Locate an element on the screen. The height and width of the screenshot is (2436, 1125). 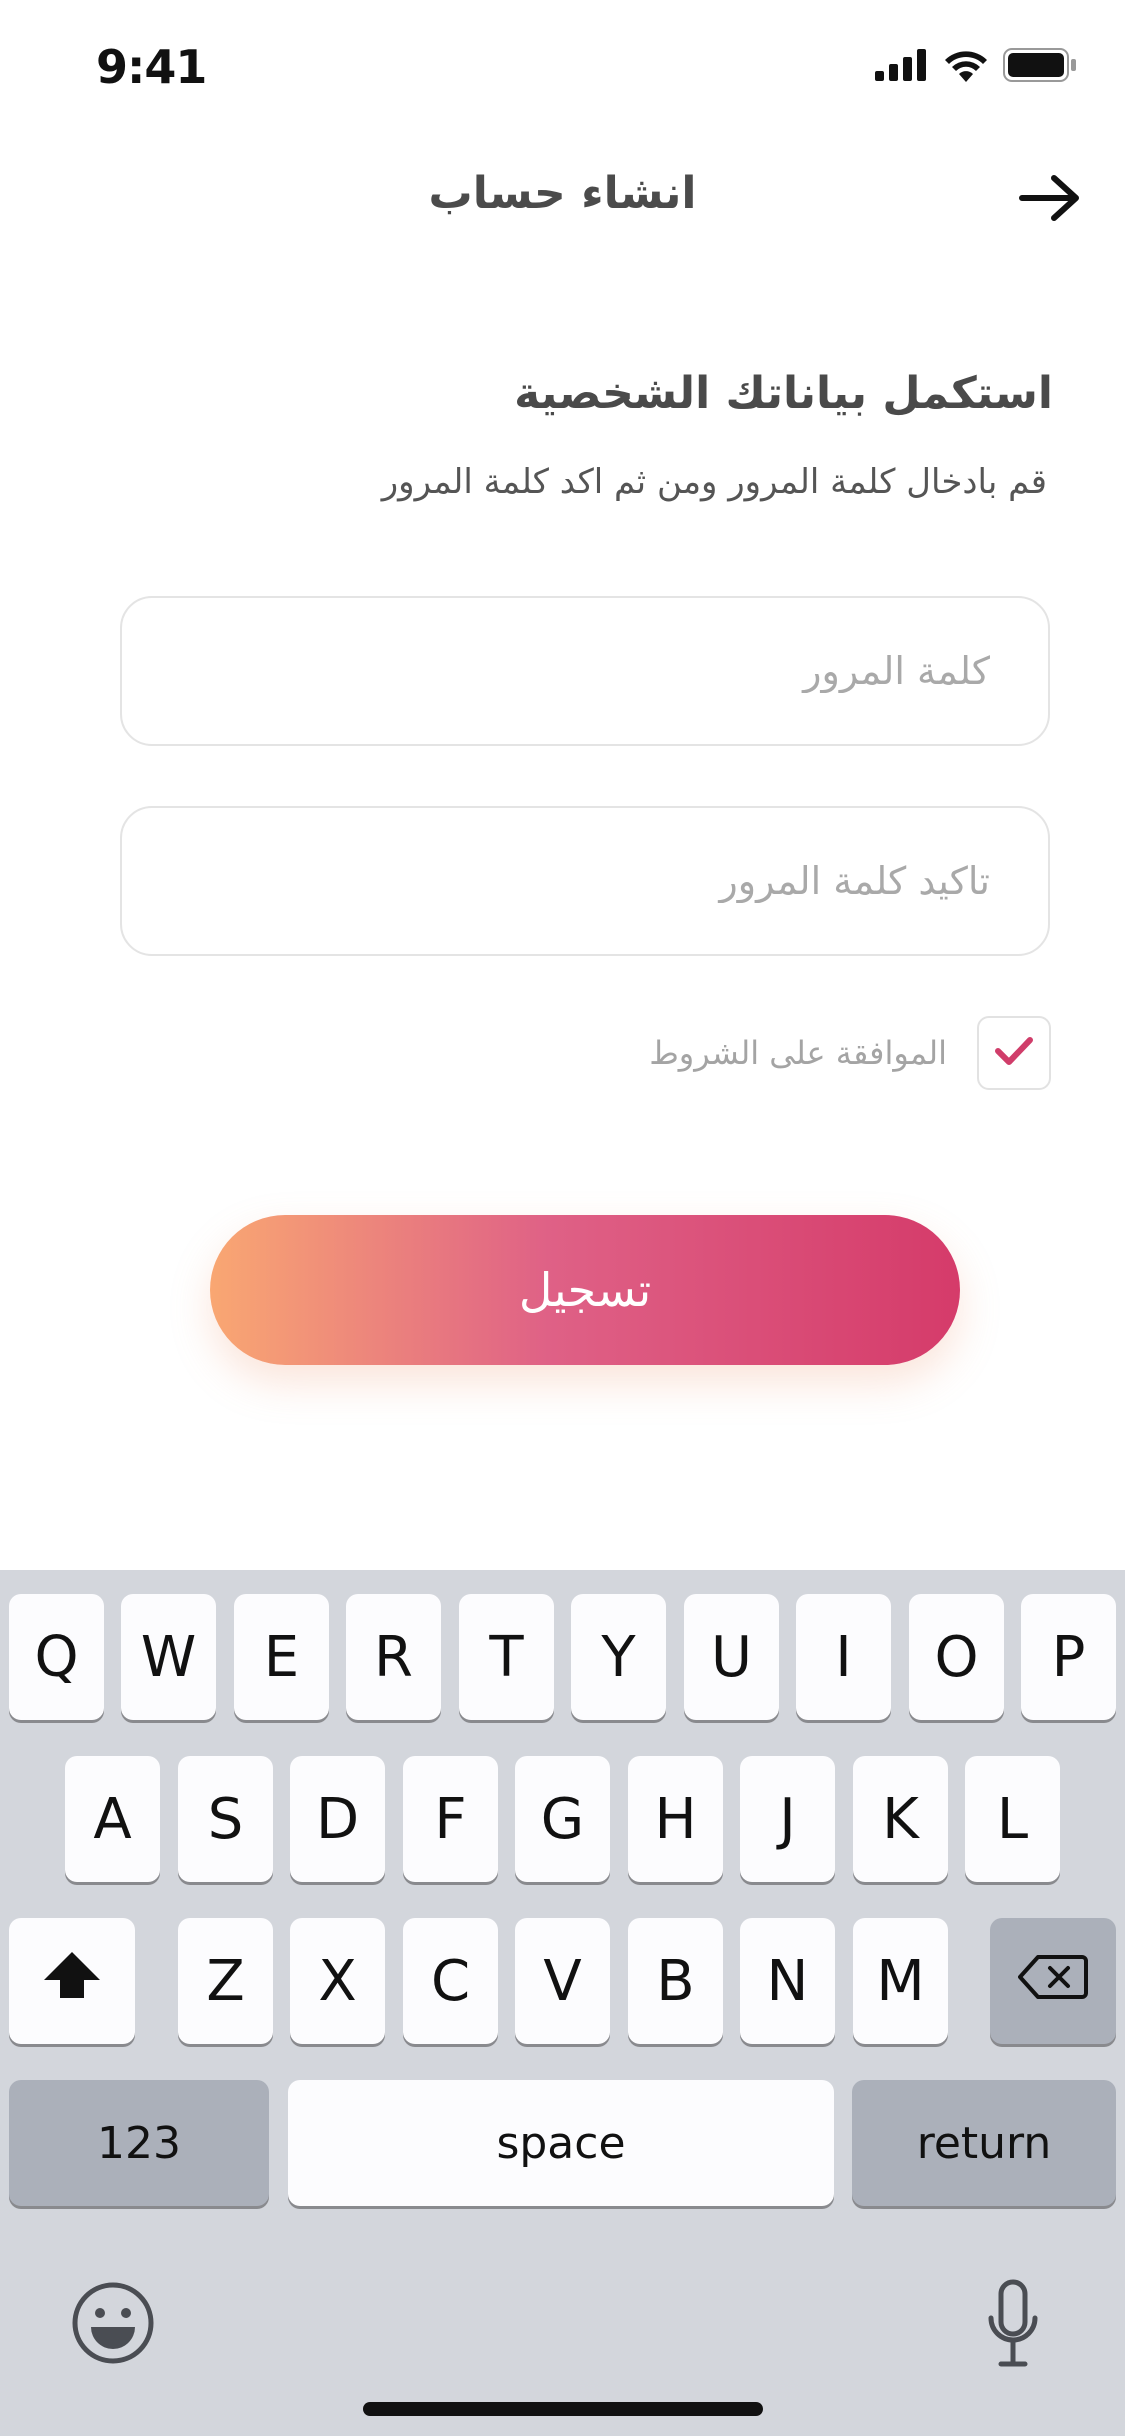
status-bar: 9:41 is located at coordinates (562, 66).